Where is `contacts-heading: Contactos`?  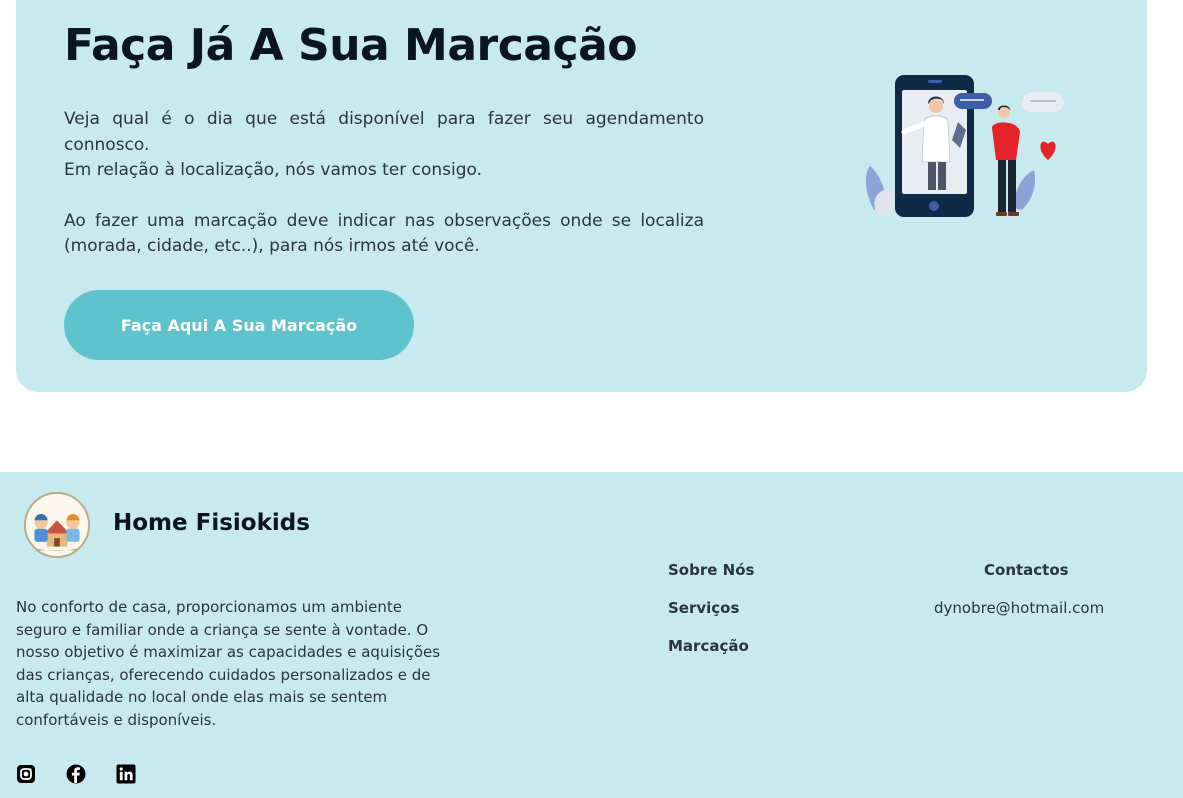
contacts-heading: Contactos is located at coordinates (1026, 570).